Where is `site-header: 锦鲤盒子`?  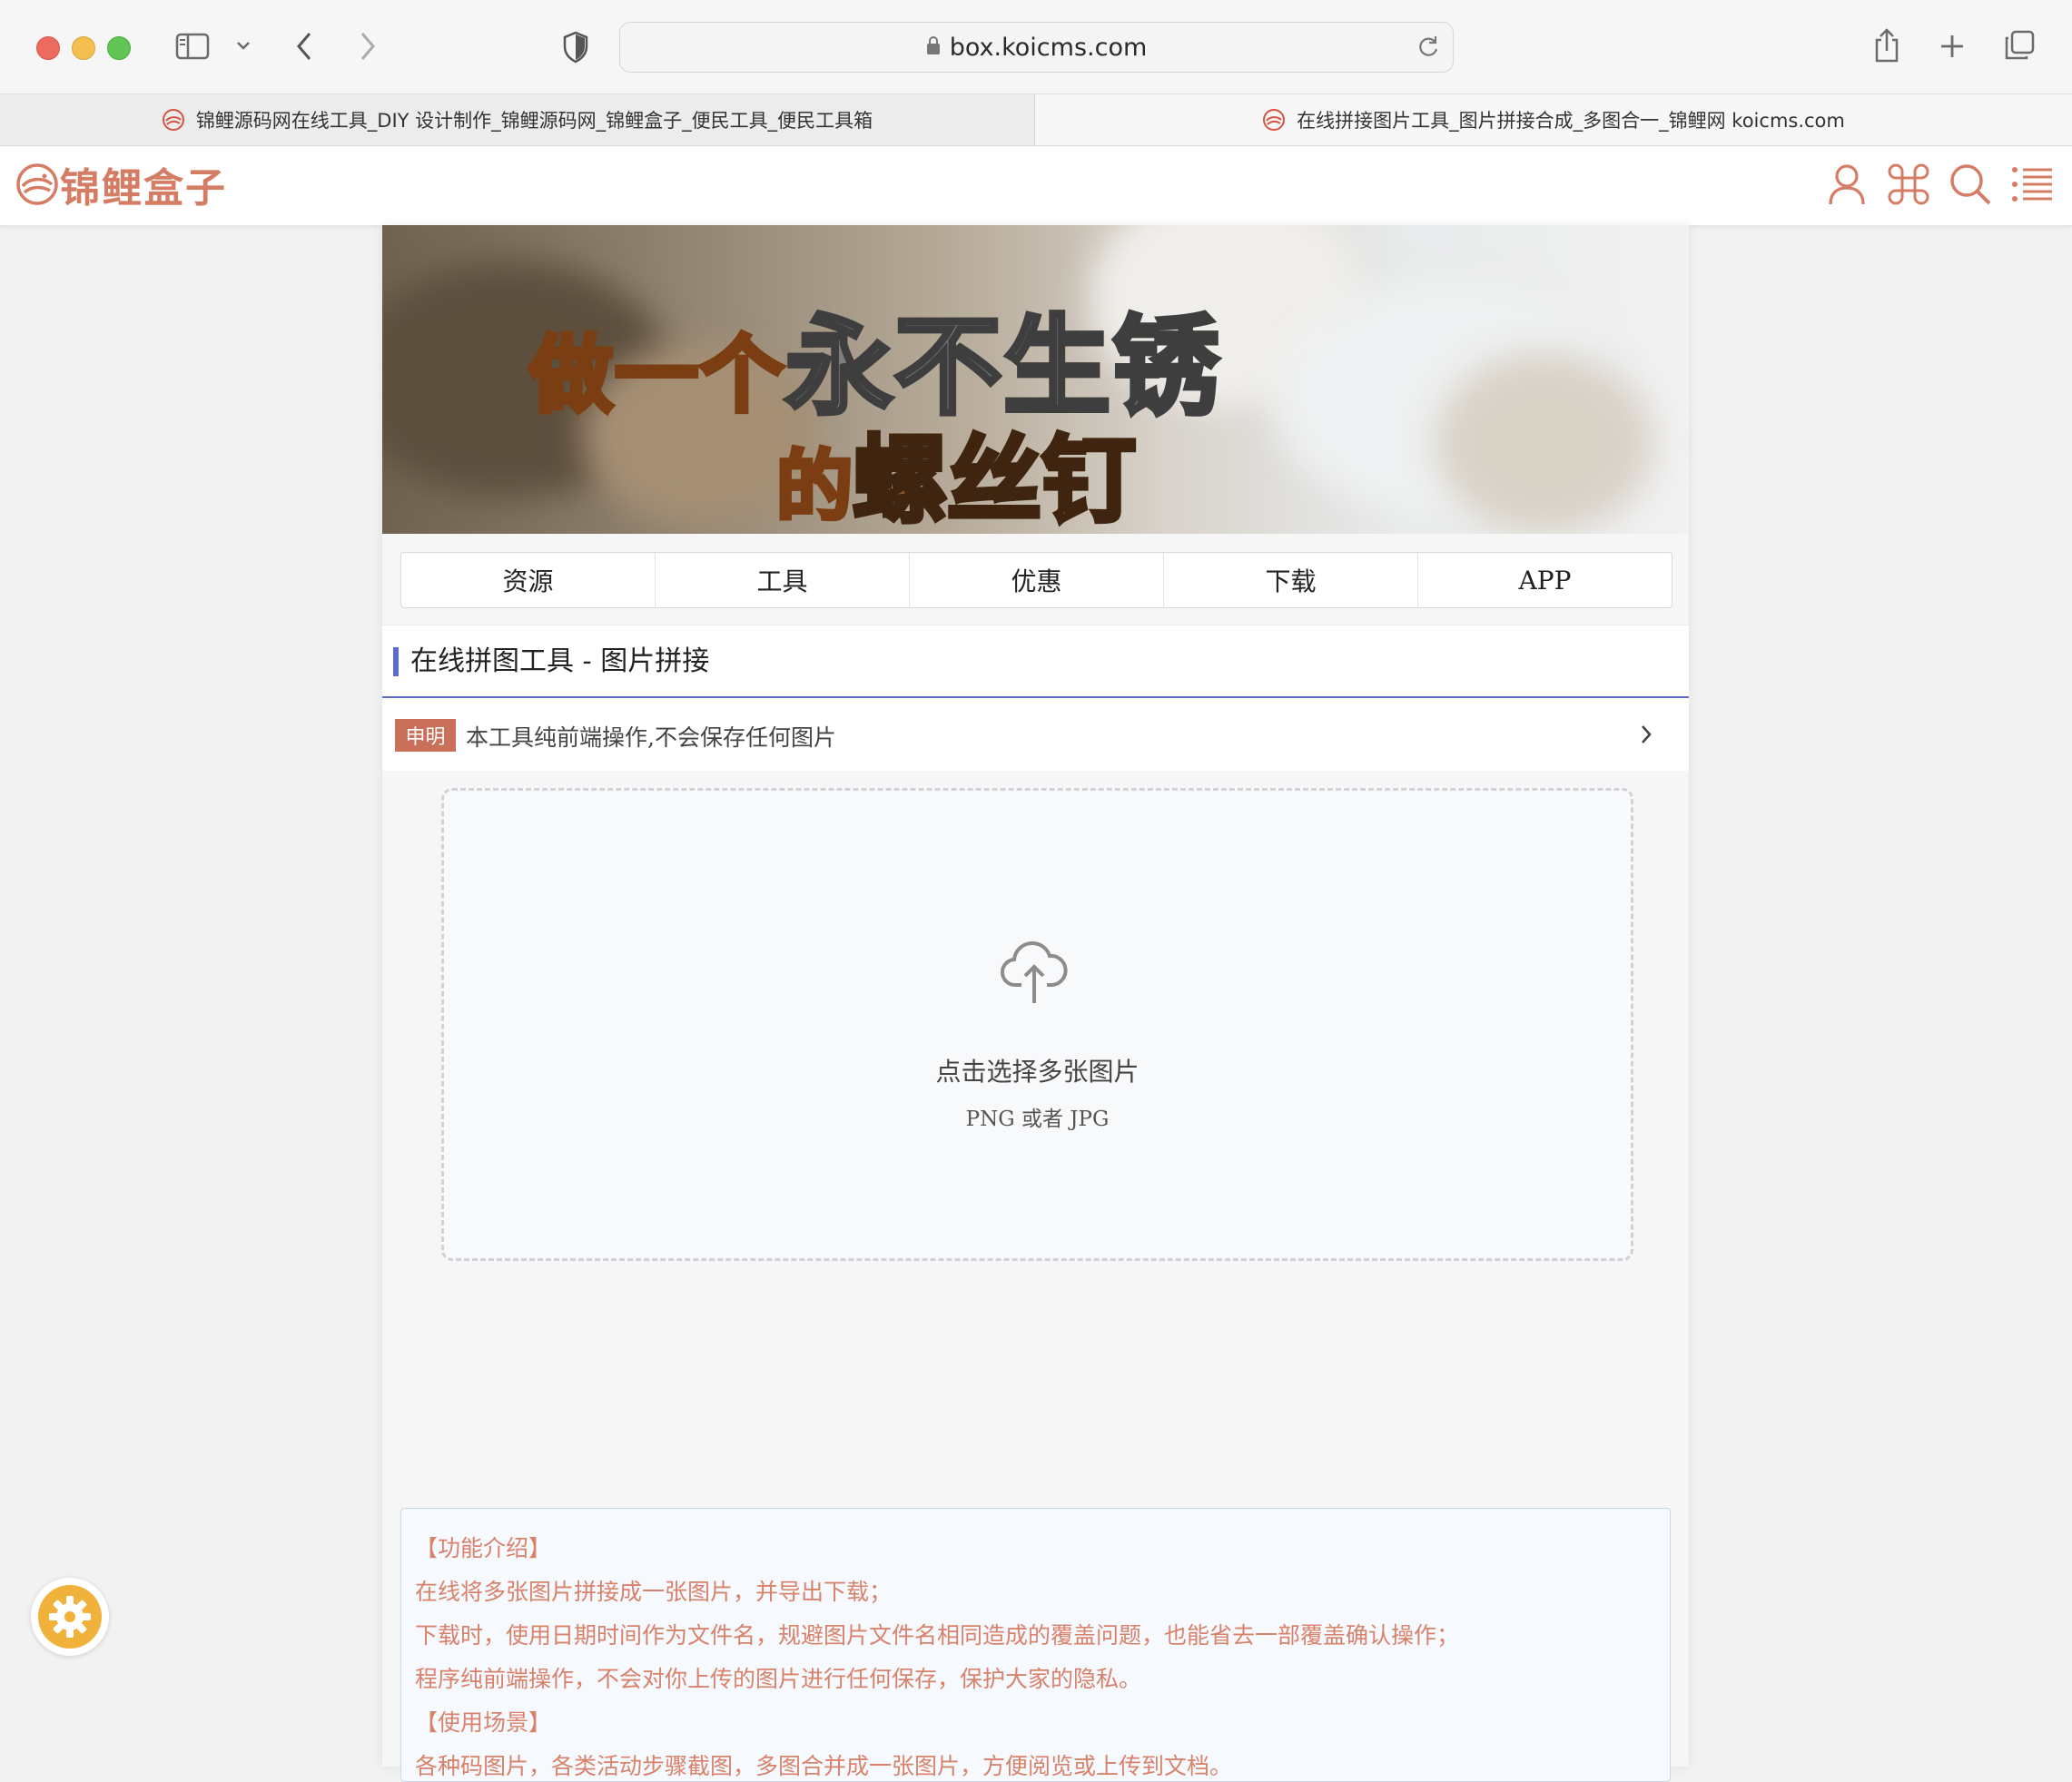 site-header: 锦鲤盒子 is located at coordinates (1036, 186).